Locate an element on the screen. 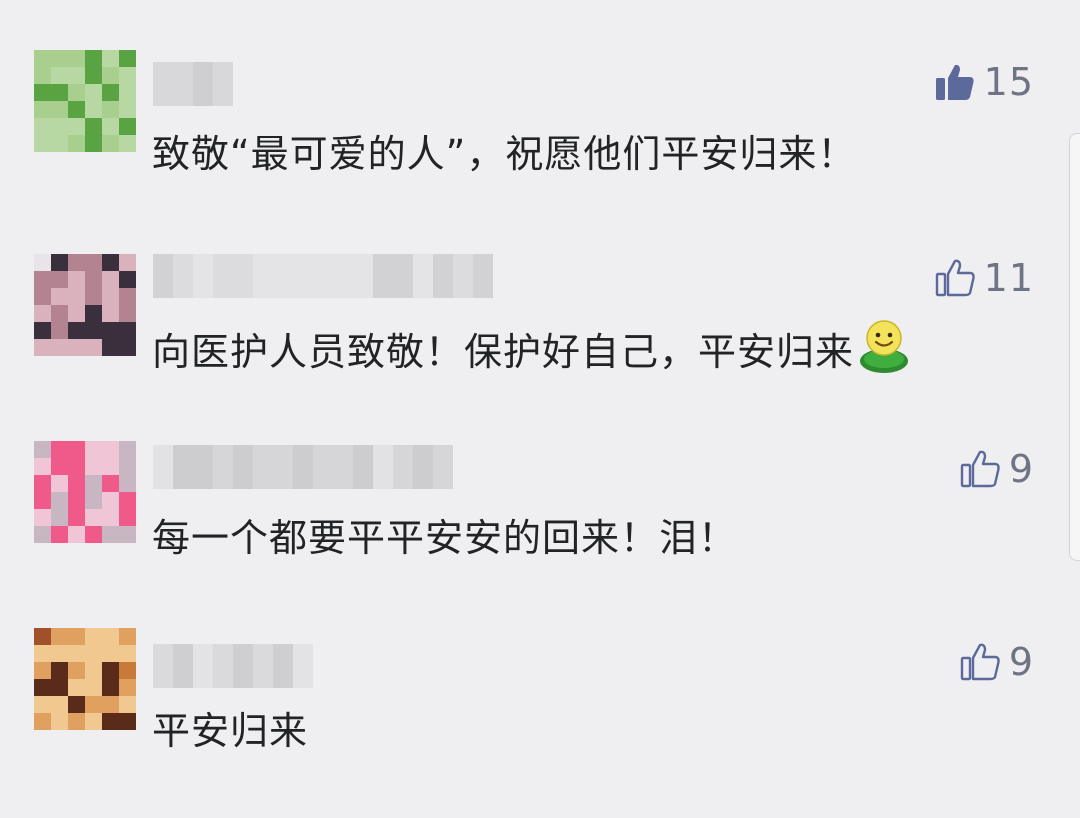 The width and height of the screenshot is (1080, 818). thumbs-up-filled-icon is located at coordinates (955, 82).